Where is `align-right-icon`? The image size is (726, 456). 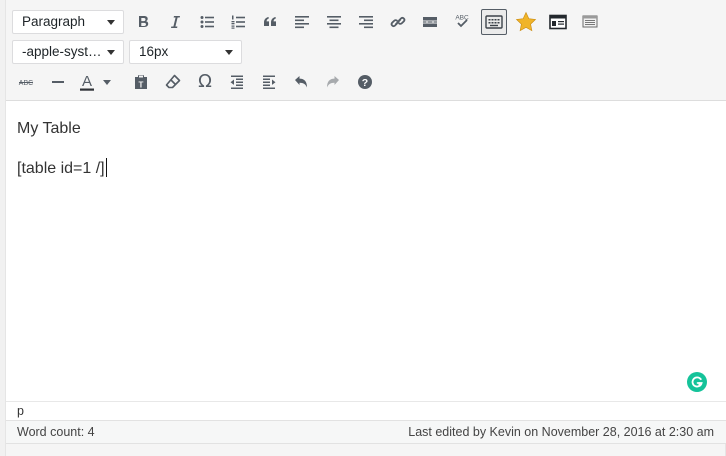 align-right-icon is located at coordinates (366, 22).